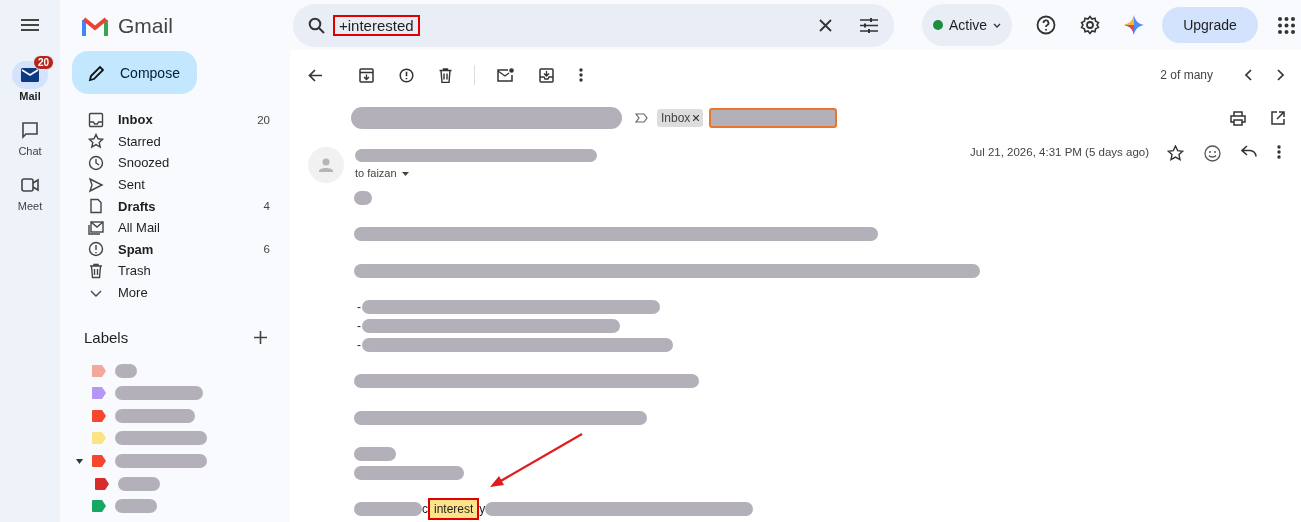  I want to click on printer-icon, so click(1238, 118).